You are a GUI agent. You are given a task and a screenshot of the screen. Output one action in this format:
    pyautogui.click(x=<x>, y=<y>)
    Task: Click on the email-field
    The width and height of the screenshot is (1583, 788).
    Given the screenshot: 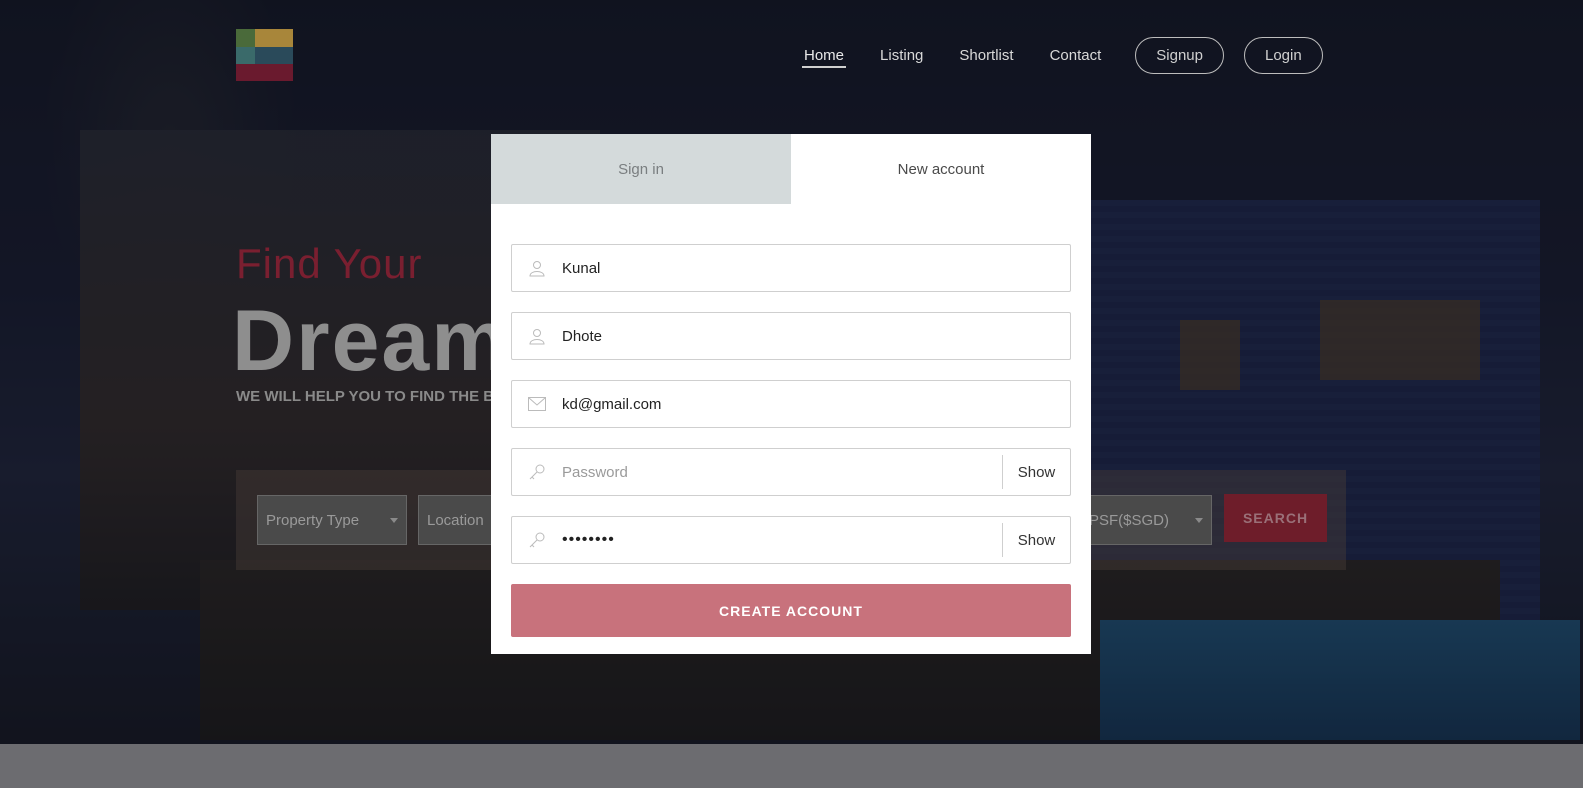 What is the action you would take?
    pyautogui.click(x=791, y=404)
    